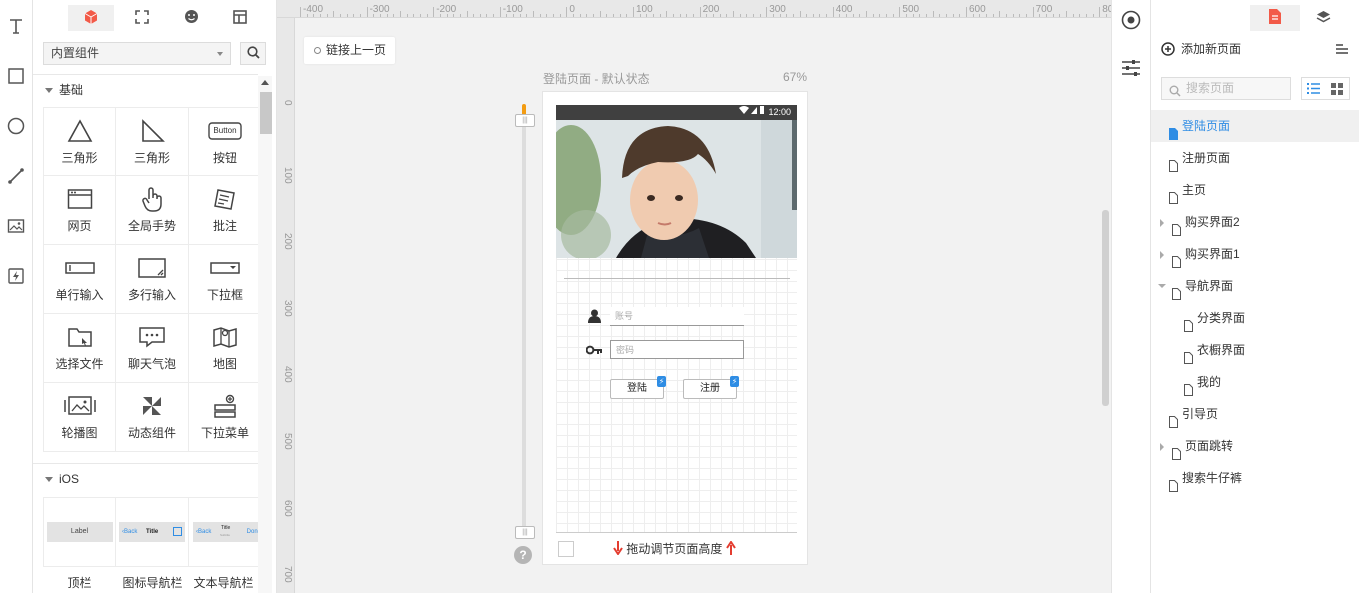 The image size is (1359, 593). I want to click on page-item: 引导页, so click(1255, 414).